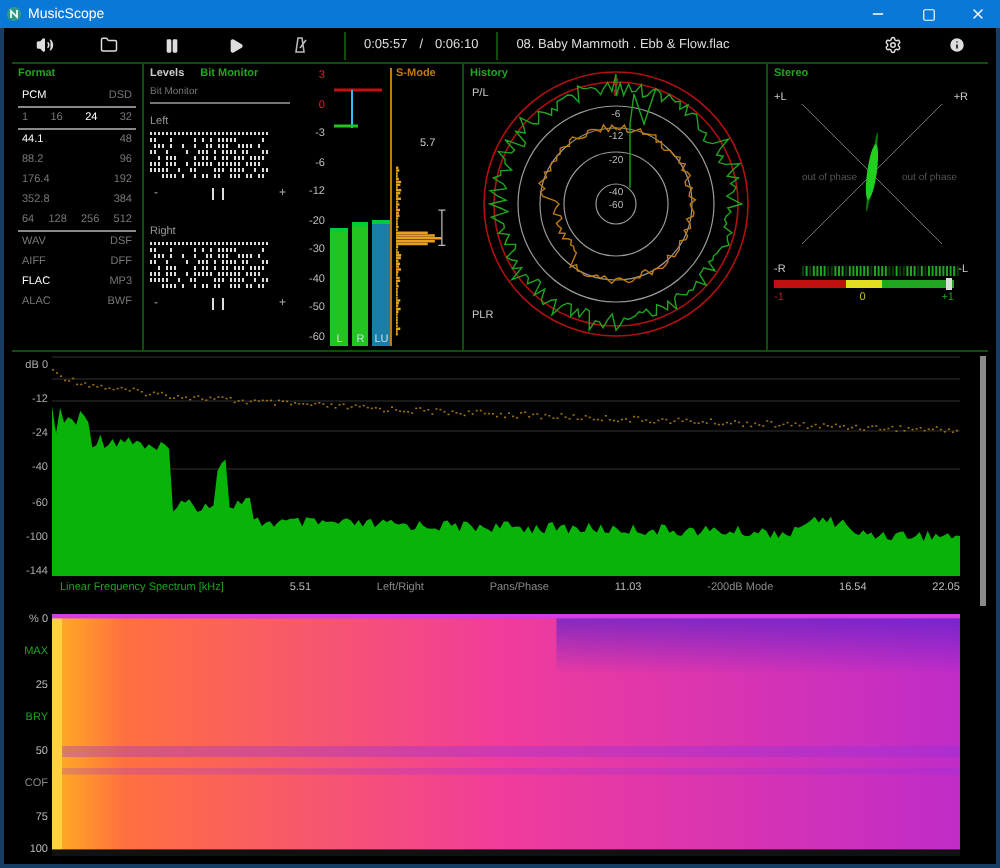 Image resolution: width=1000 pixels, height=868 pixels. I want to click on peak-marker-drawing, so click(356, 108).